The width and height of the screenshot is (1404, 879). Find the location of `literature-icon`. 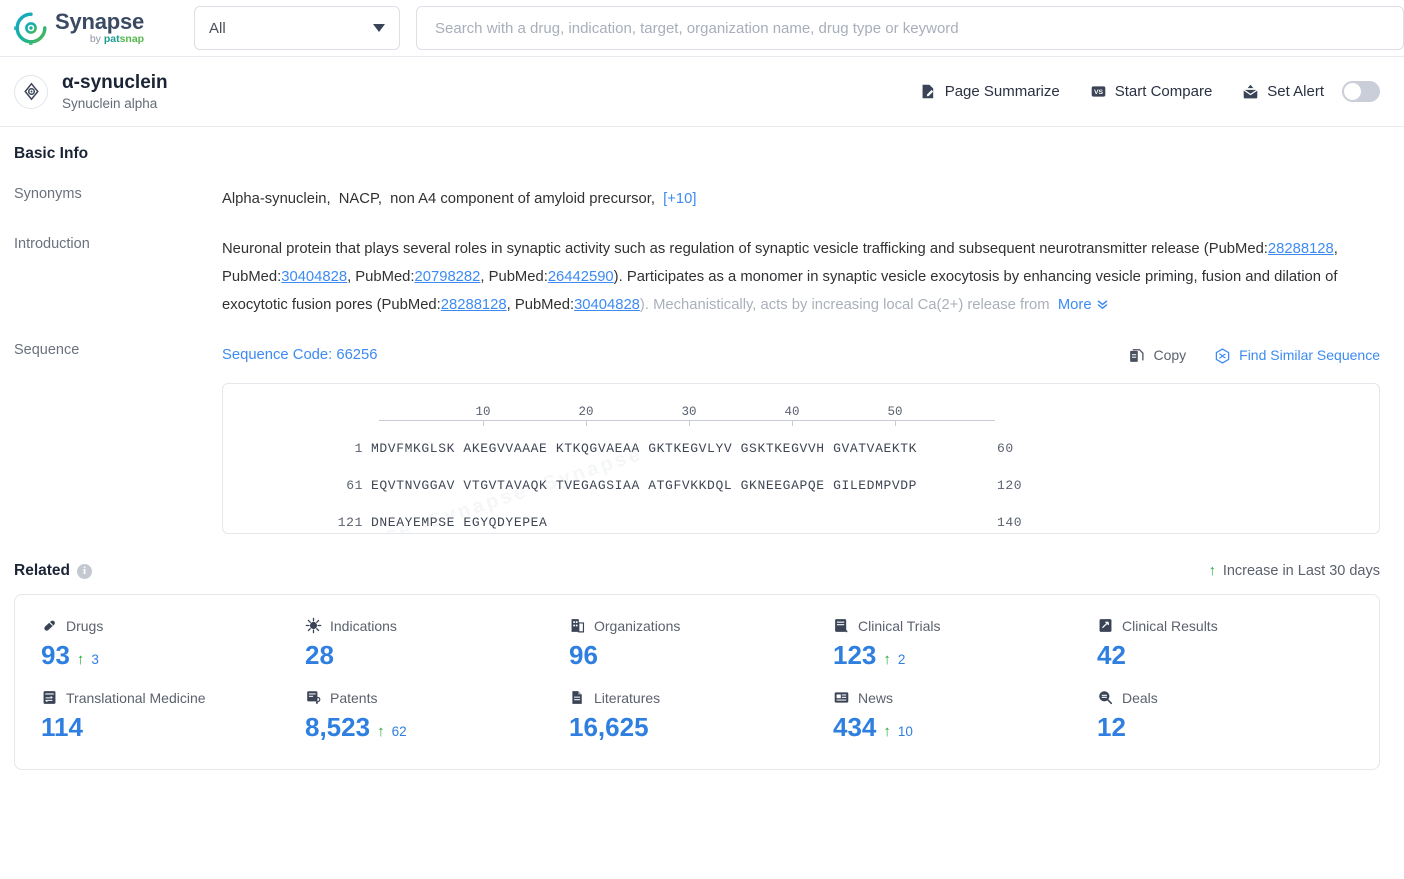

literature-icon is located at coordinates (577, 697).